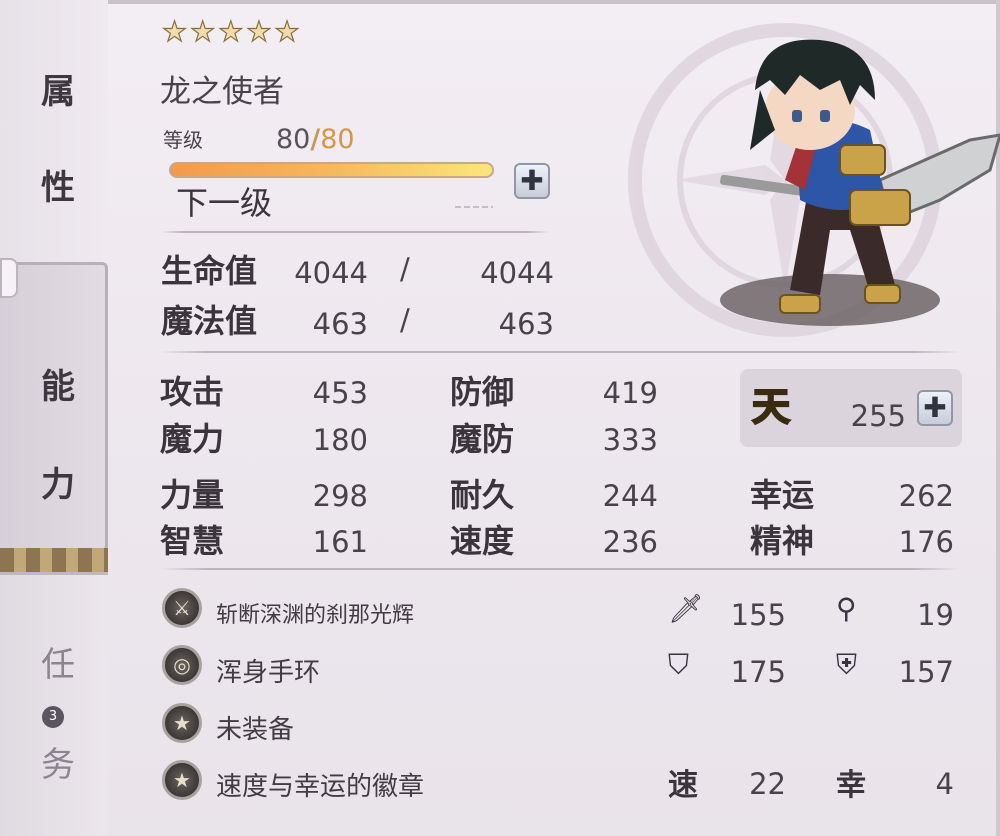 Image resolution: width=1000 pixels, height=836 pixels. Describe the element at coordinates (944, 784) in the screenshot. I see `equipment-luck: 4` at that location.